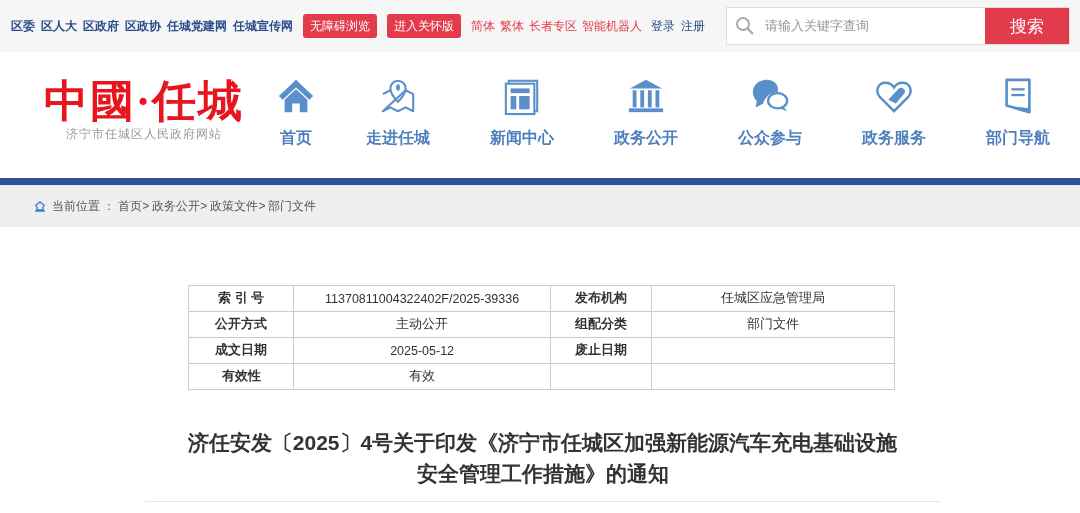 The height and width of the screenshot is (513, 1080). I want to click on nav-item: 公众参与, so click(770, 112).